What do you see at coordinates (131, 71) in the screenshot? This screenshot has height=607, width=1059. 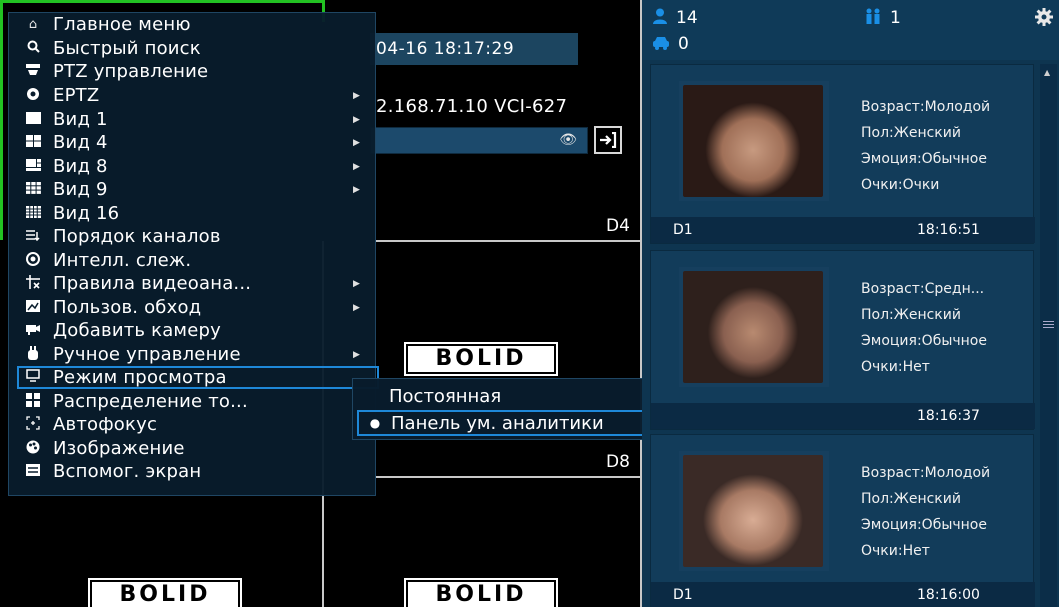 I see `menu-item-label: PTZ управление` at bounding box center [131, 71].